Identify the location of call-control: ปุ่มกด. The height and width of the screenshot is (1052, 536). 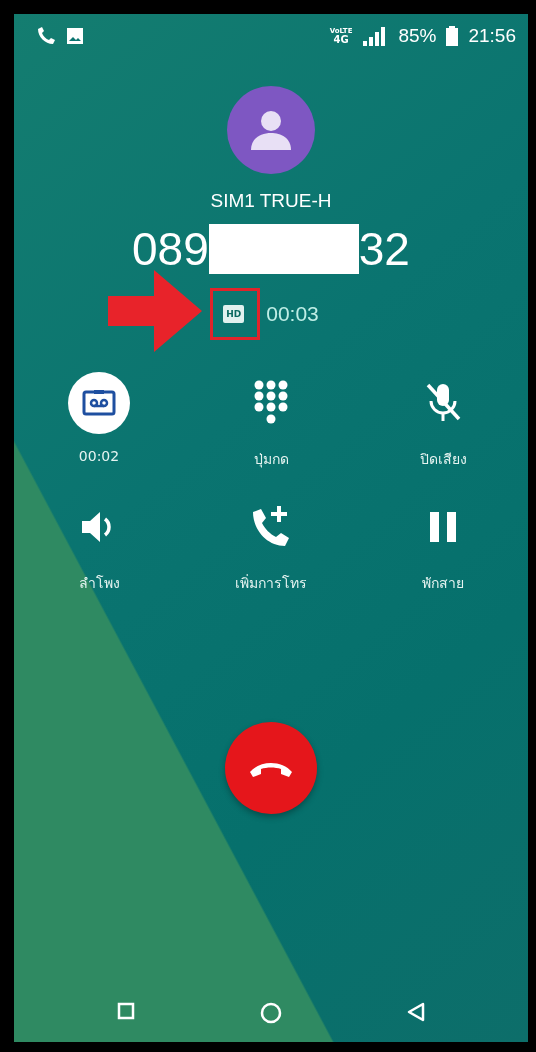
(271, 421).